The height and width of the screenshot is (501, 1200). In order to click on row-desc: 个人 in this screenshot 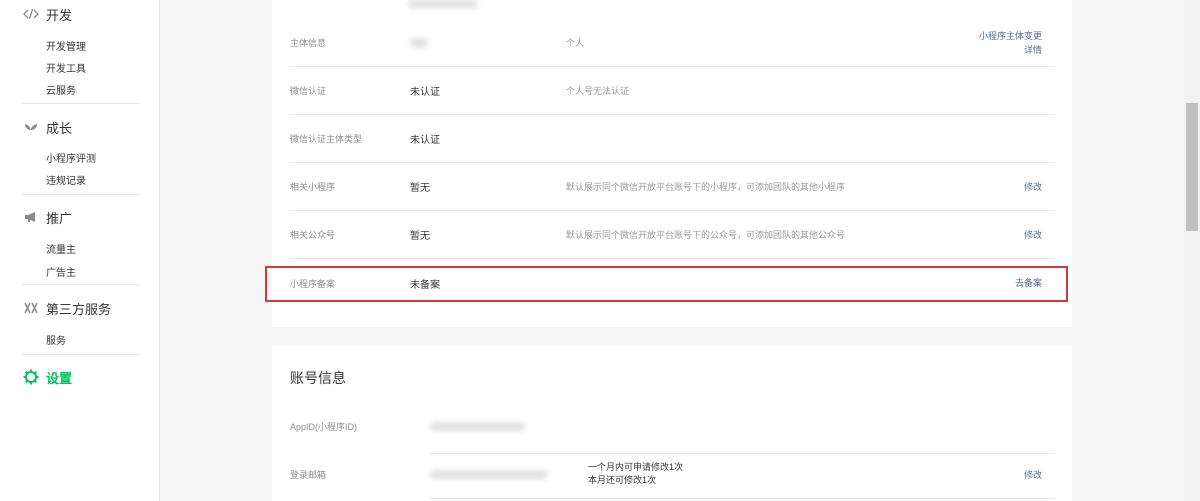, I will do `click(575, 43)`.